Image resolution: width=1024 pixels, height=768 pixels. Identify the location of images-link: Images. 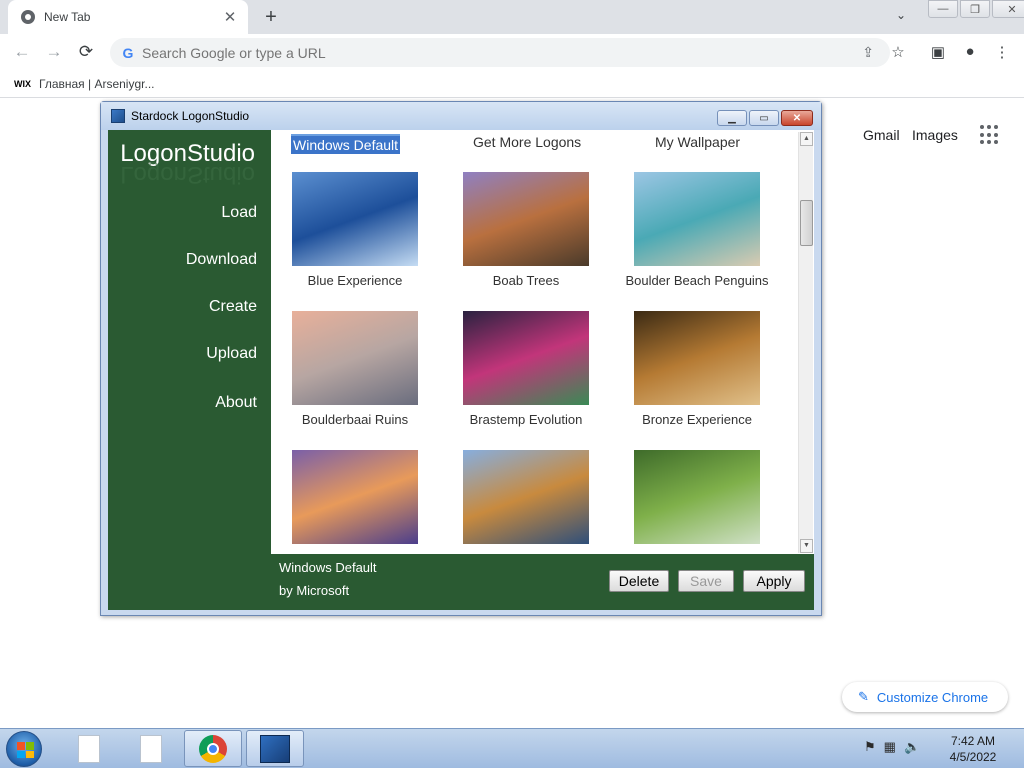
(935, 135).